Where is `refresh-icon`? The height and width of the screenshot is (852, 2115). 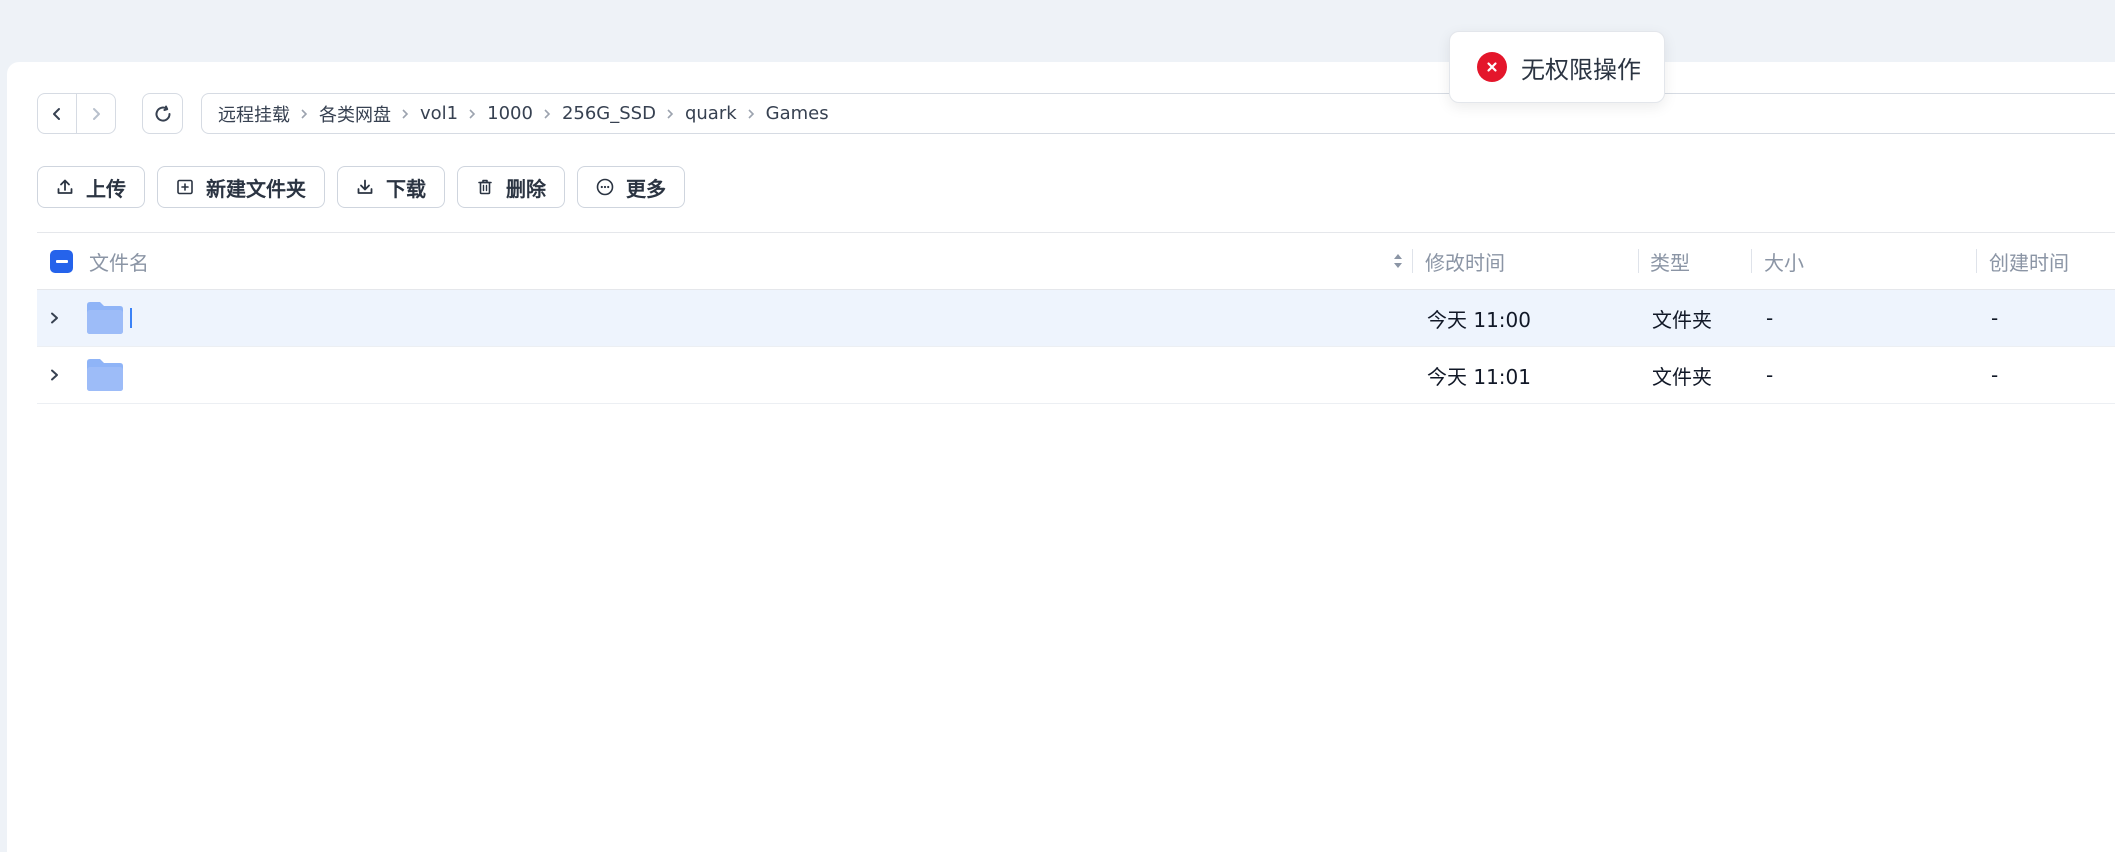 refresh-icon is located at coordinates (163, 113).